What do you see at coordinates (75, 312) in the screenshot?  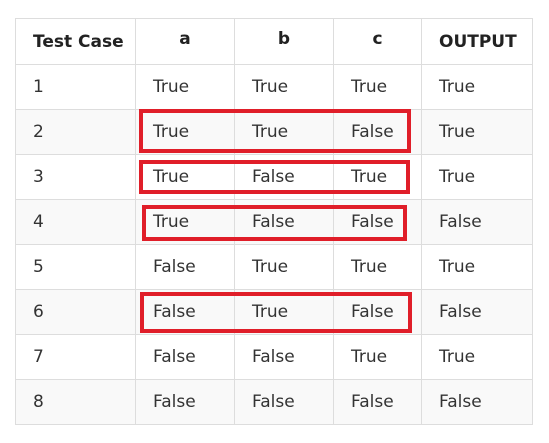 I see `cell-test-case: 6` at bounding box center [75, 312].